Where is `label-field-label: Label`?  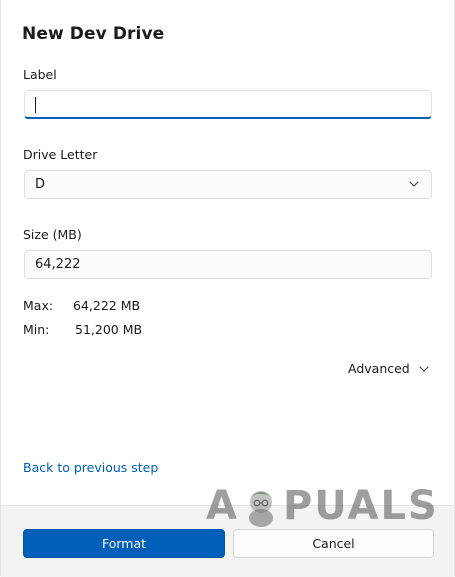
label-field-label: Label is located at coordinates (40, 74).